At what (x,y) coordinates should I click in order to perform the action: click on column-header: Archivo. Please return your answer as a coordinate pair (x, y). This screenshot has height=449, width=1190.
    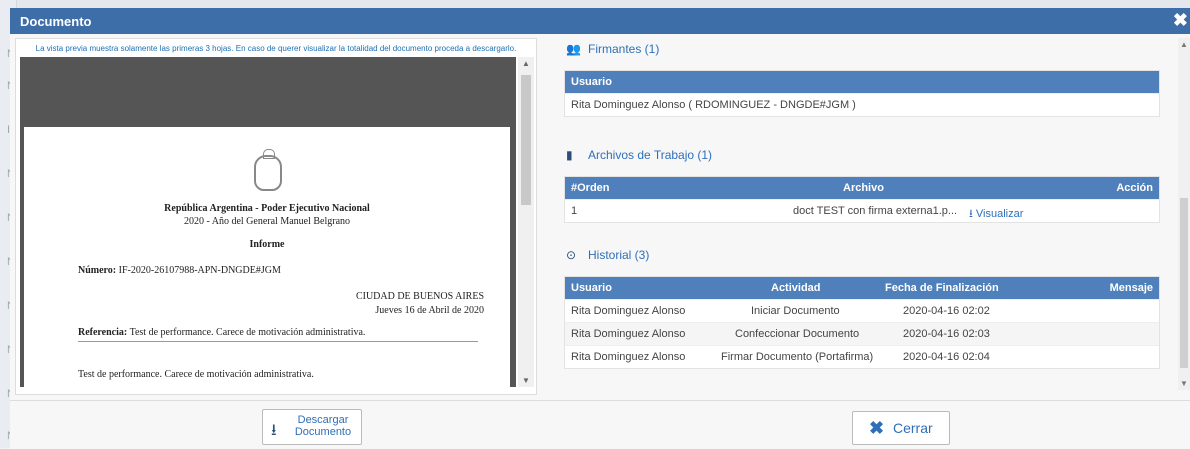
    Looking at the image, I should click on (863, 188).